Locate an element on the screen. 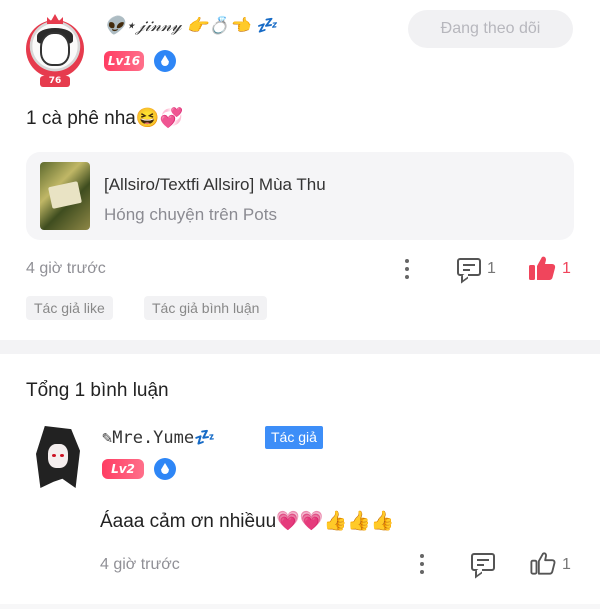 This screenshot has width=600, height=609. comment-icon is located at coordinates (469, 271).